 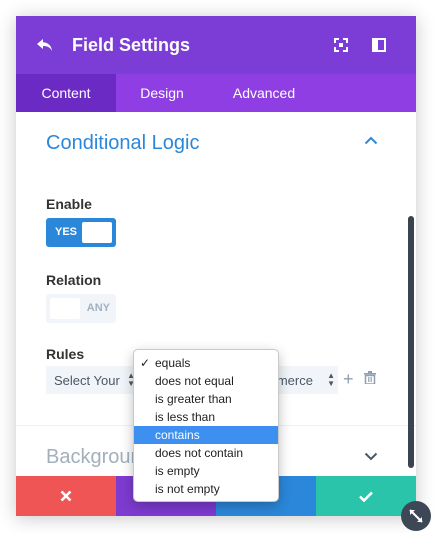 I want to click on undo-arrow-icon, so click(x=44, y=45).